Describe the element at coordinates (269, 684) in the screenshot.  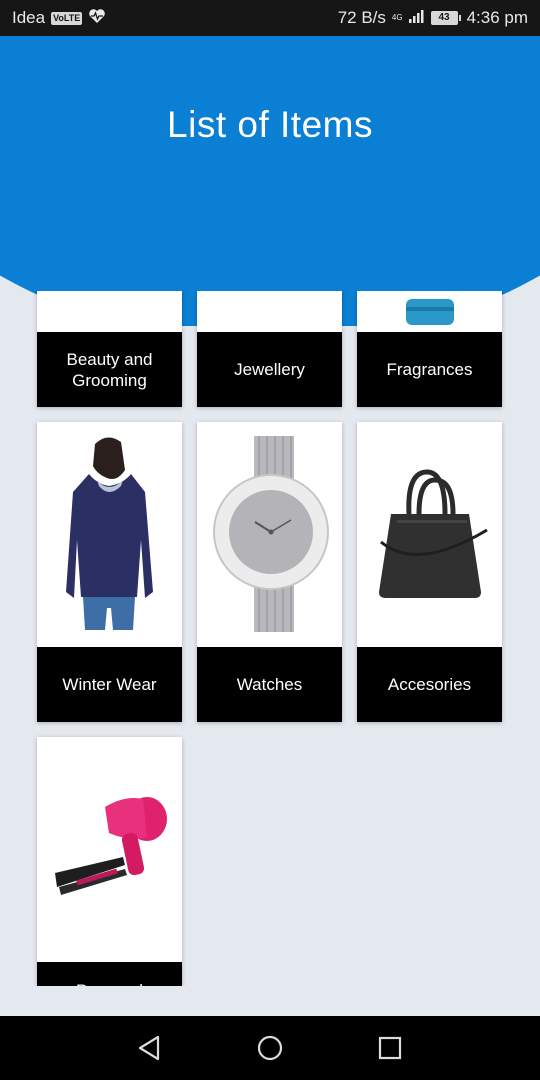
I see `category-label: Watches` at that location.